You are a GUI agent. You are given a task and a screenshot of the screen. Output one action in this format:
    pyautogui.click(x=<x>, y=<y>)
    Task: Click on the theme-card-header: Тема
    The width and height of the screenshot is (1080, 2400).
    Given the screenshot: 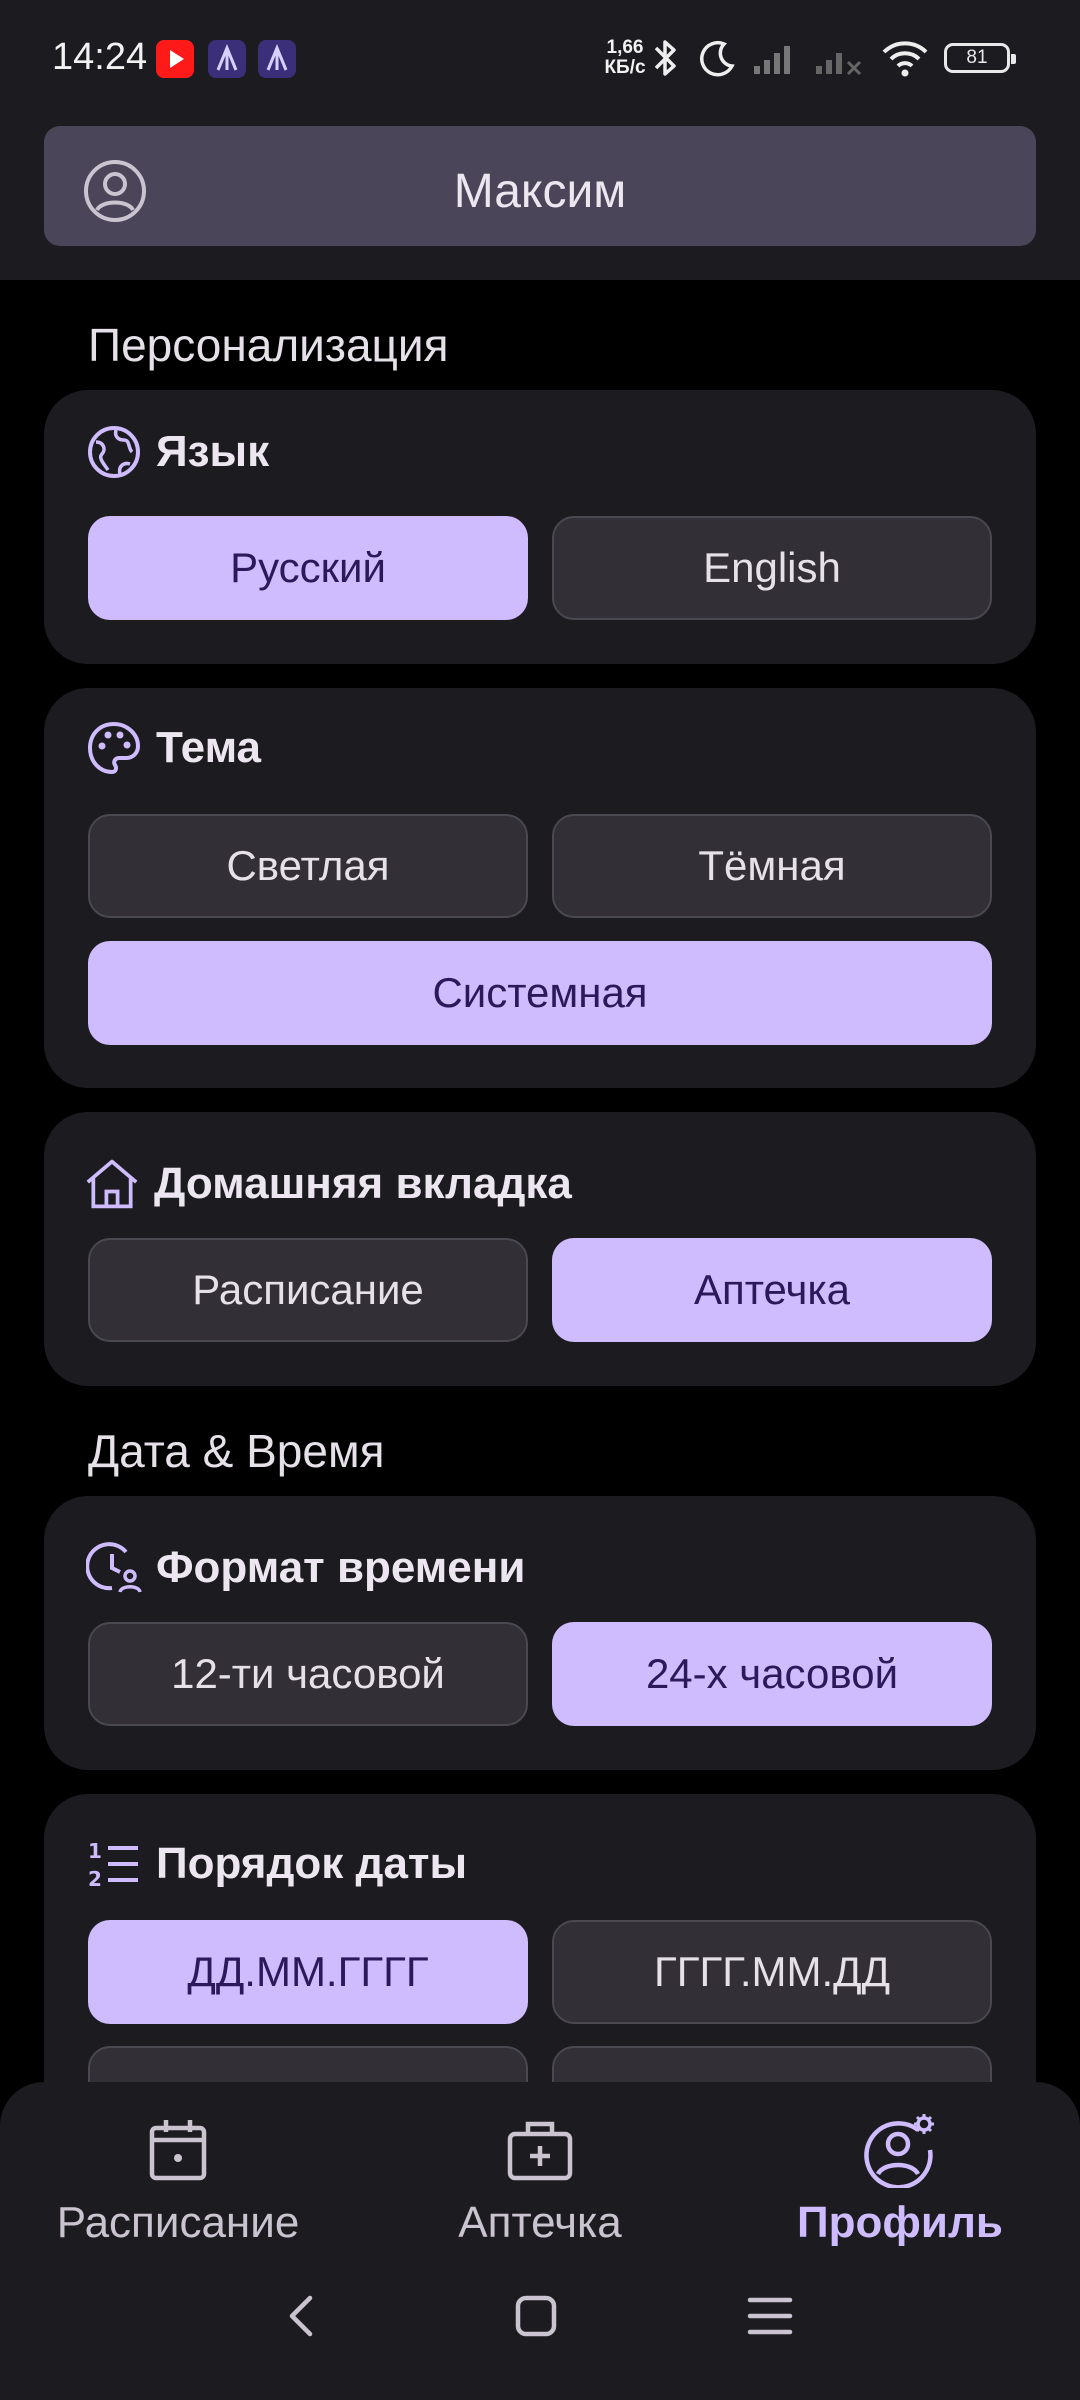 What is the action you would take?
    pyautogui.click(x=173, y=748)
    